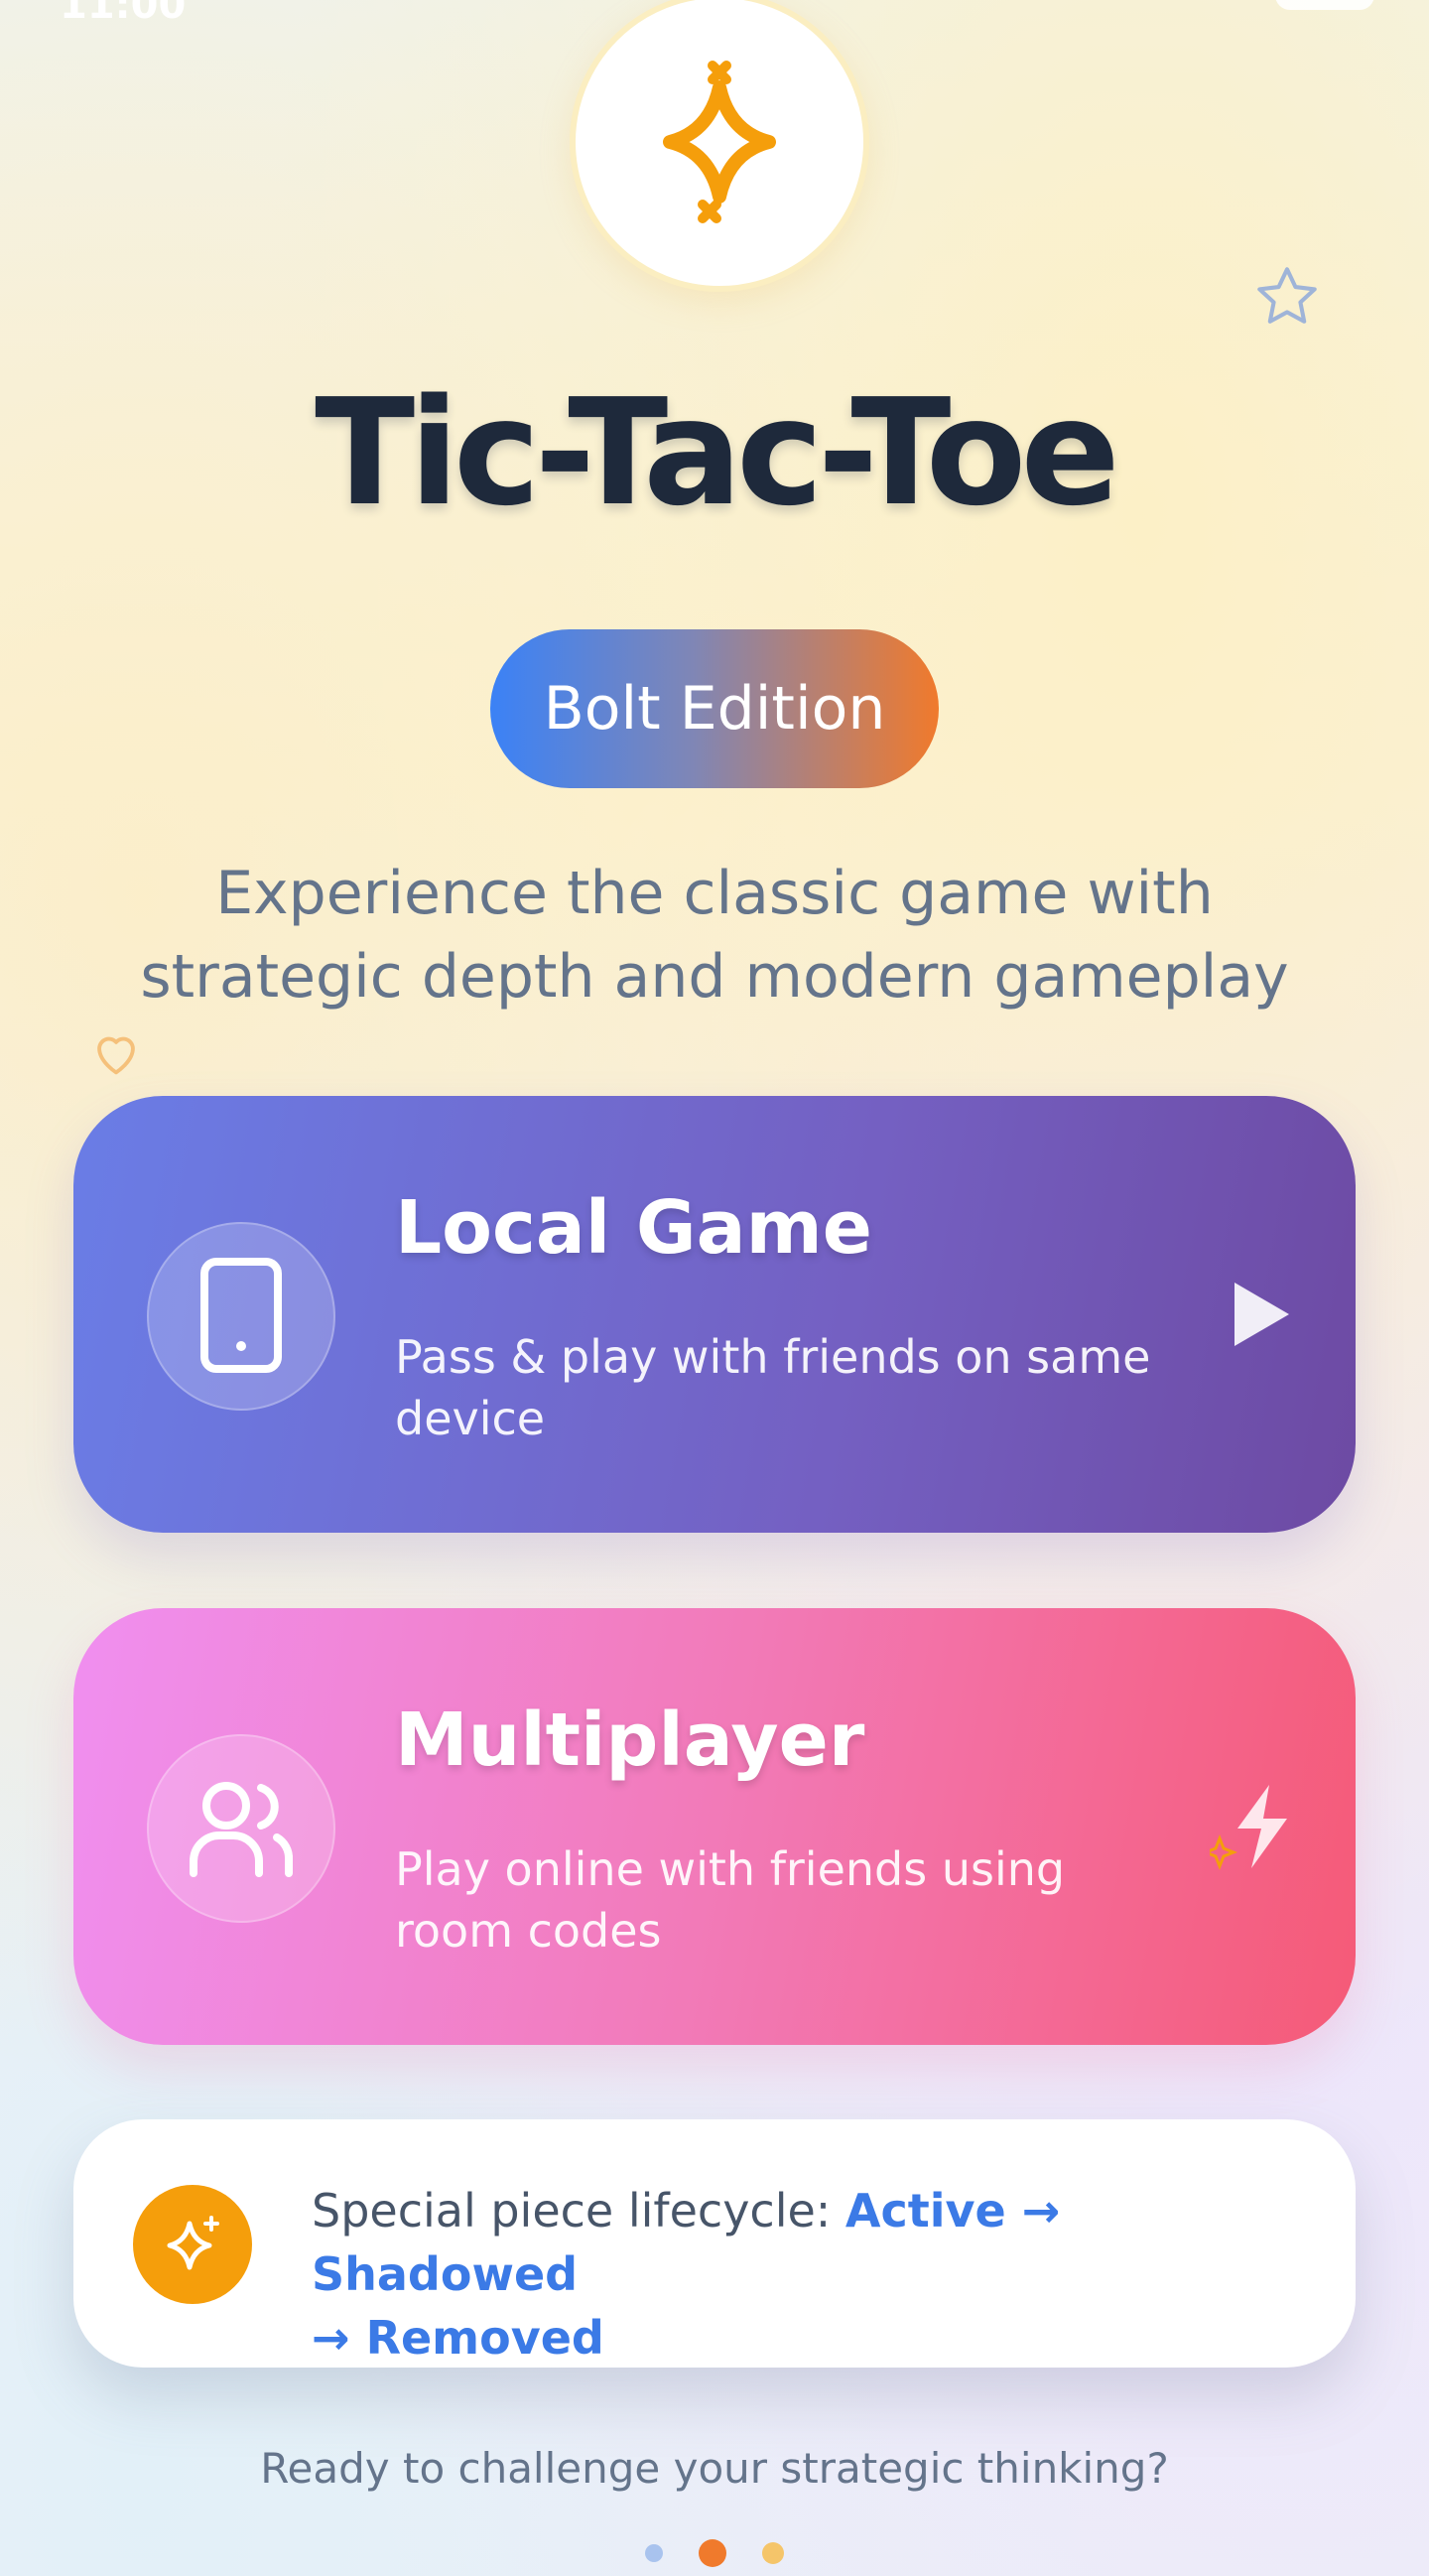 The height and width of the screenshot is (2576, 1429). What do you see at coordinates (1259, 1314) in the screenshot?
I see `play-icon` at bounding box center [1259, 1314].